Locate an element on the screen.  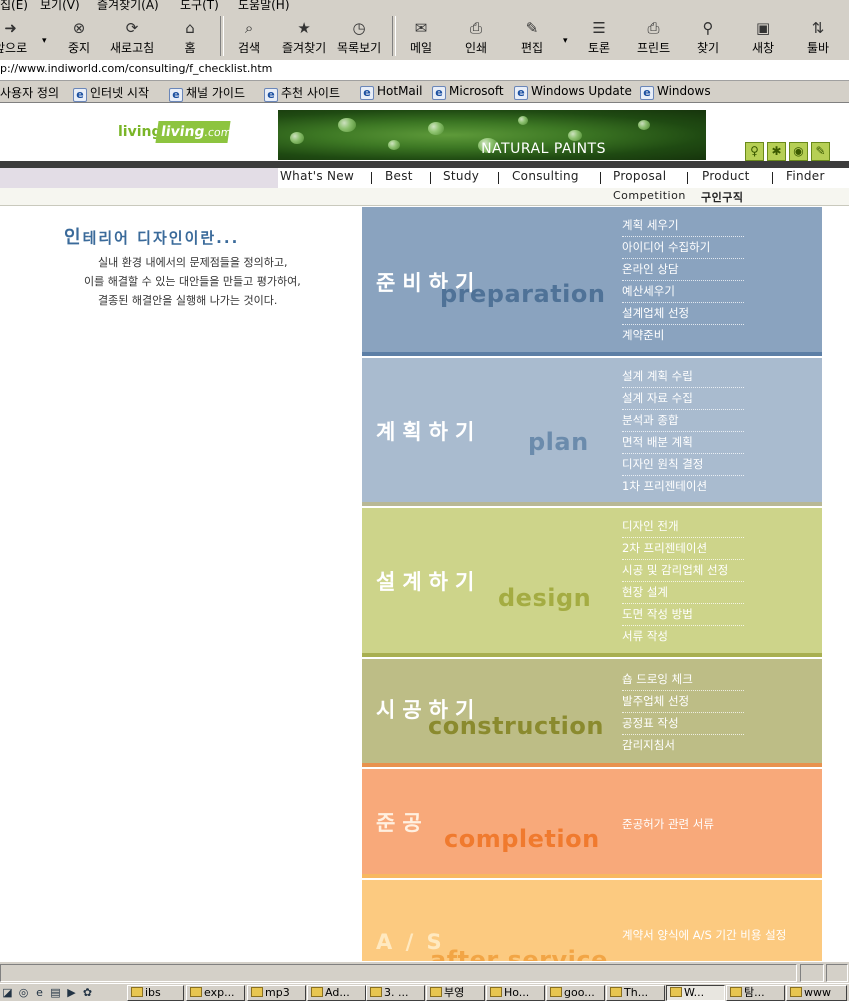
nav-consulting: Consulting is located at coordinates (545, 176).